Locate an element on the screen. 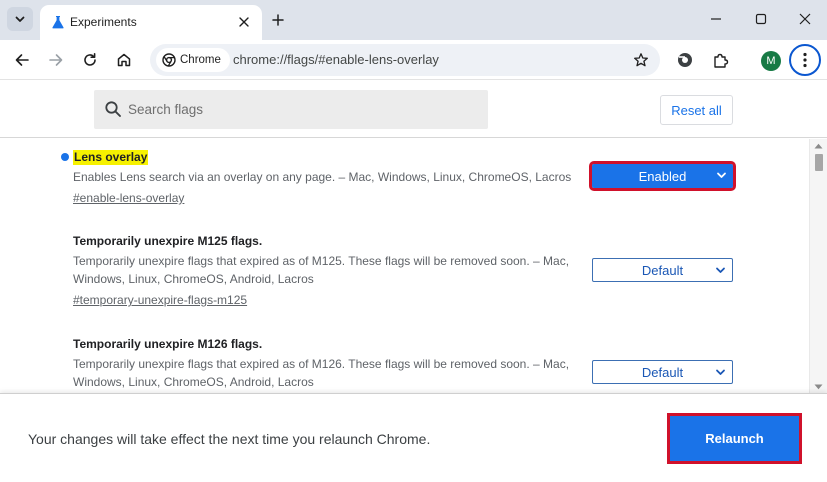 This screenshot has width=827, height=482. site-info-chip: Chrome is located at coordinates (193, 60).